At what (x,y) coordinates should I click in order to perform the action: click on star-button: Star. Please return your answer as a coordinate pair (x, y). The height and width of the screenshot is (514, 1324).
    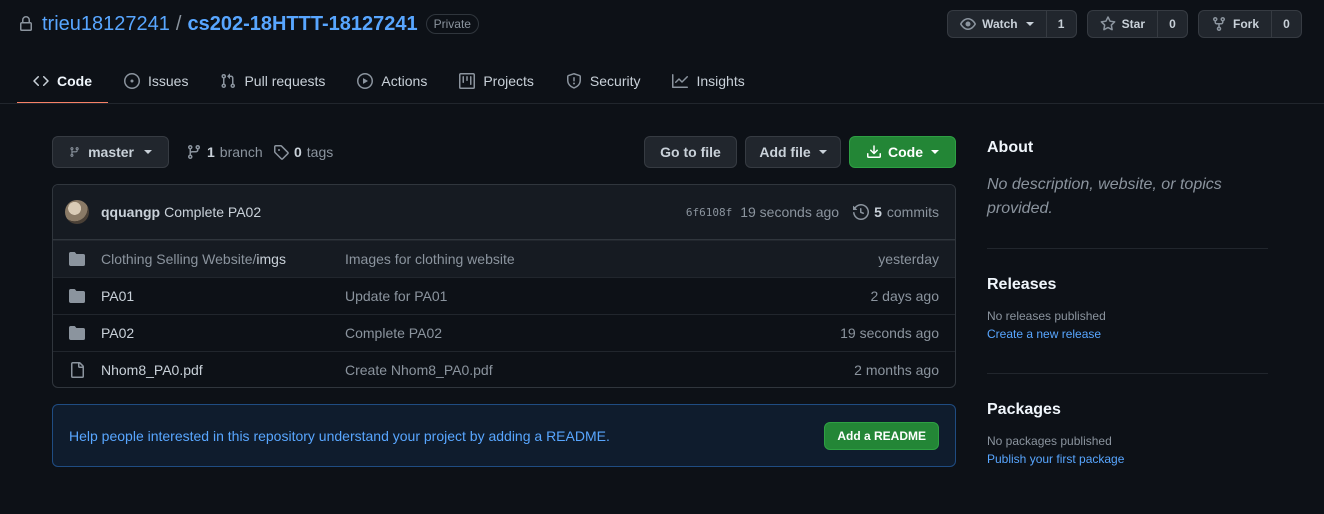
    Looking at the image, I should click on (1122, 24).